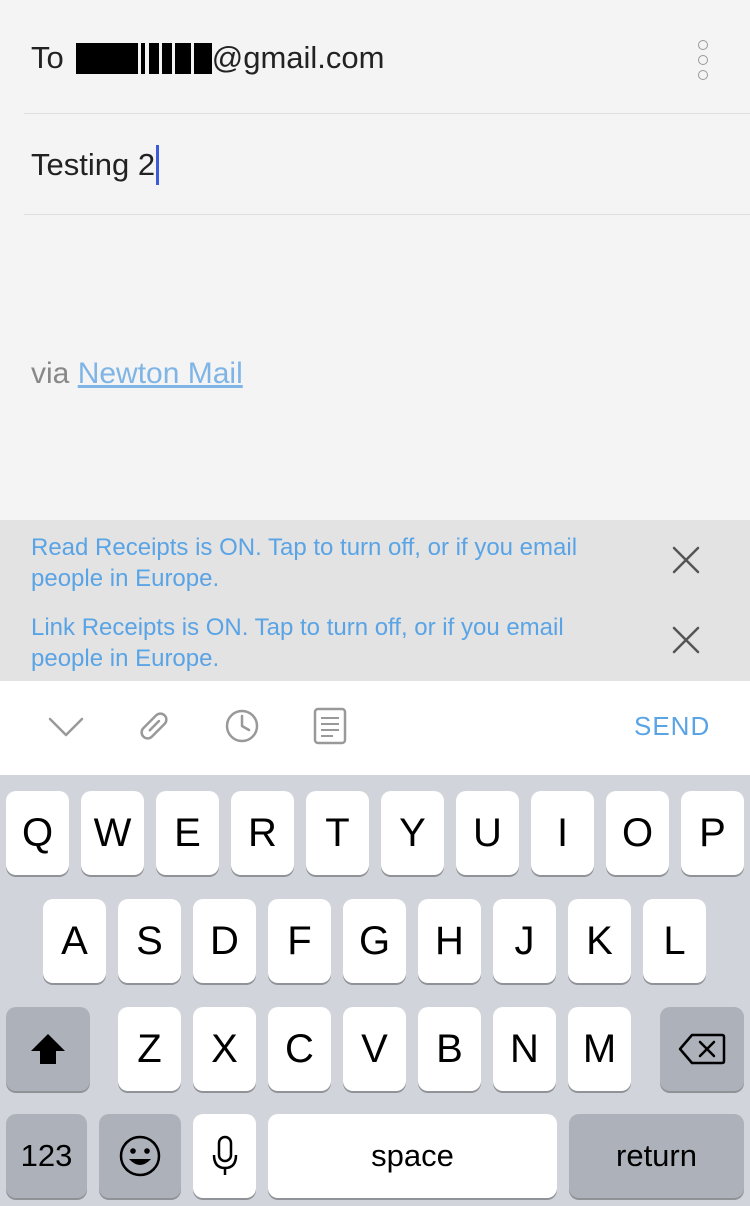  I want to click on key-d: D, so click(224, 941).